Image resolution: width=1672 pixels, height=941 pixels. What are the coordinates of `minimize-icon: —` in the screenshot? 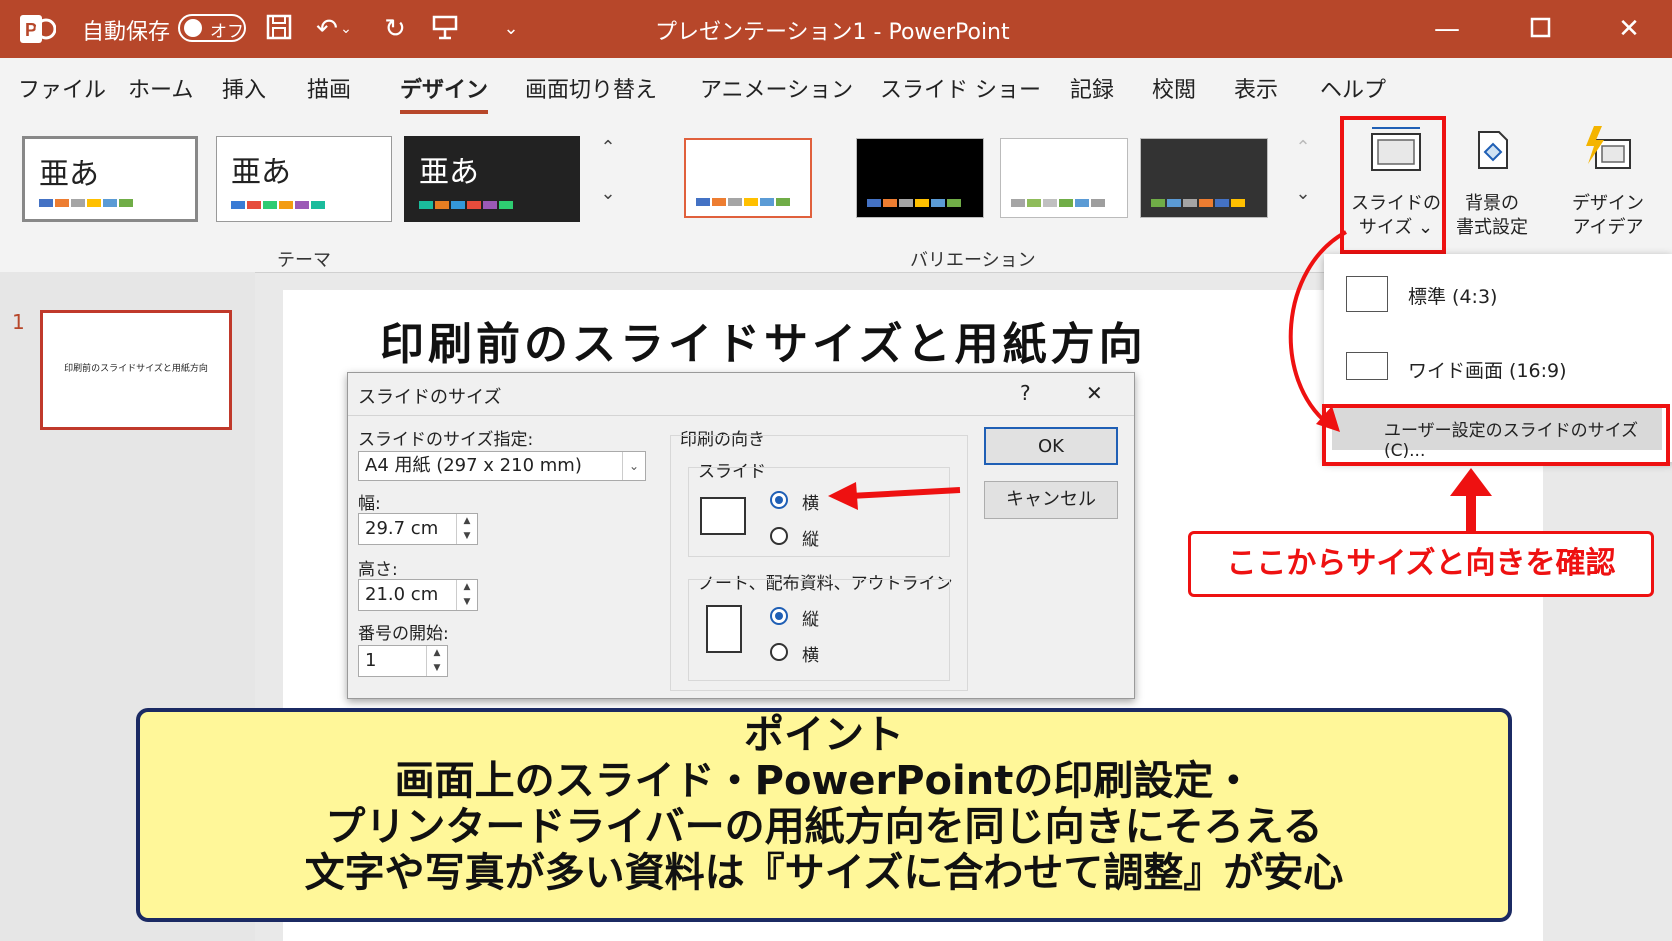 It's located at (1447, 29).